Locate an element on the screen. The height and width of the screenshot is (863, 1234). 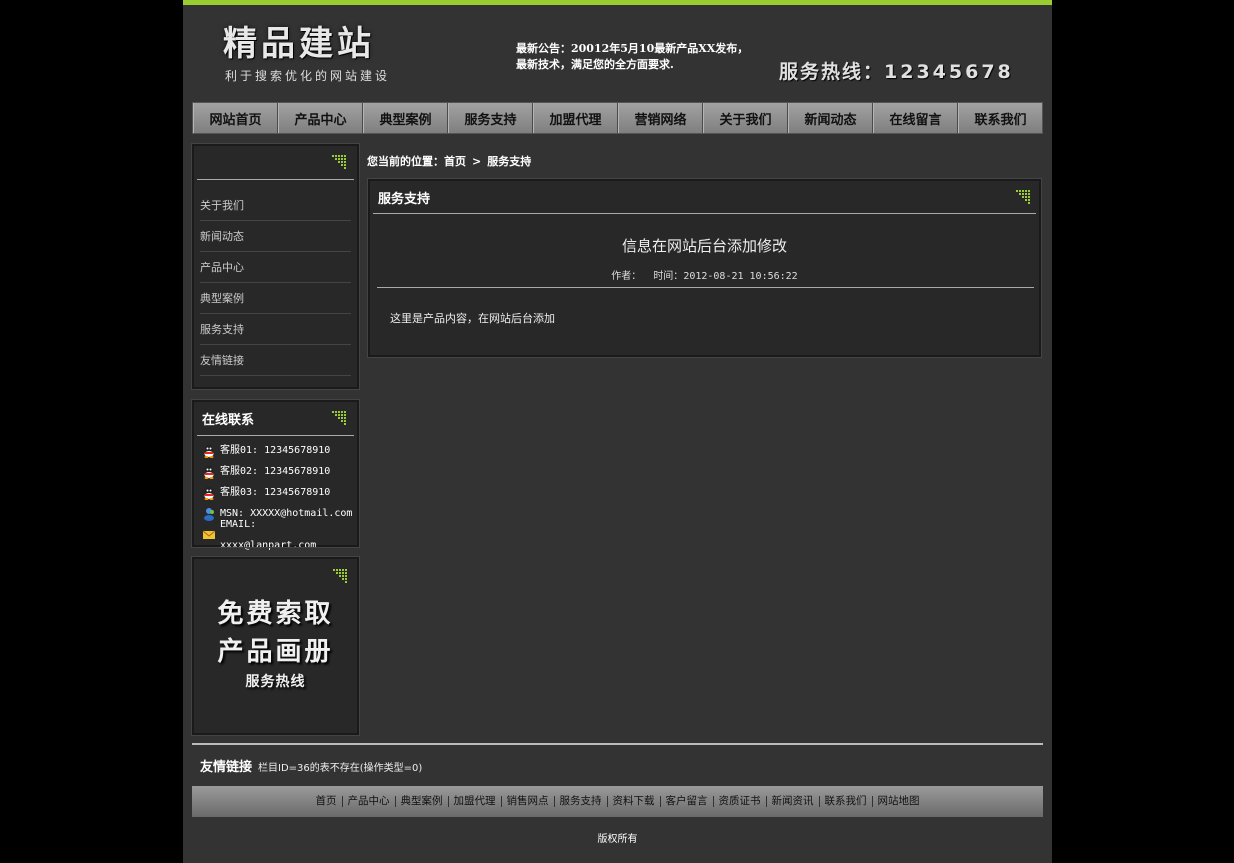
sidebar-contact-box: 在线联系 客服01: 12345678910 客服02: 12345678910 is located at coordinates (275, 475).